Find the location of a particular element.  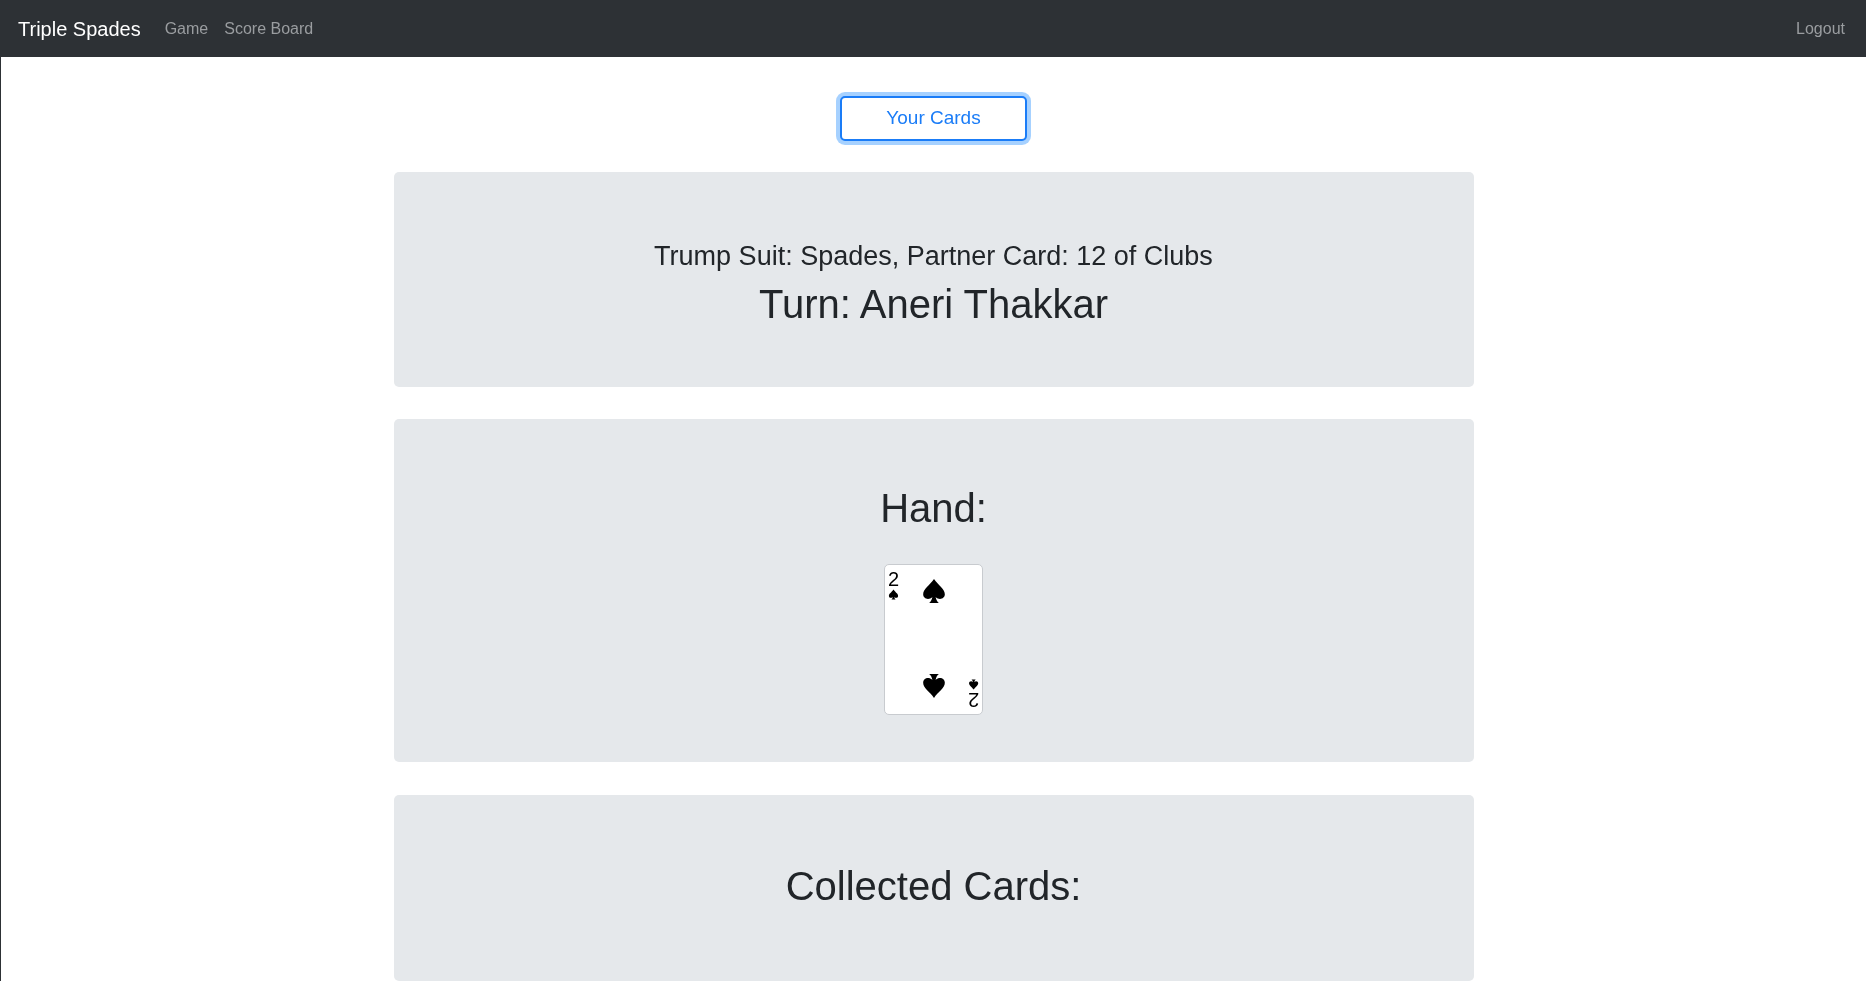

hand-heading: Hand: is located at coordinates (933, 509).